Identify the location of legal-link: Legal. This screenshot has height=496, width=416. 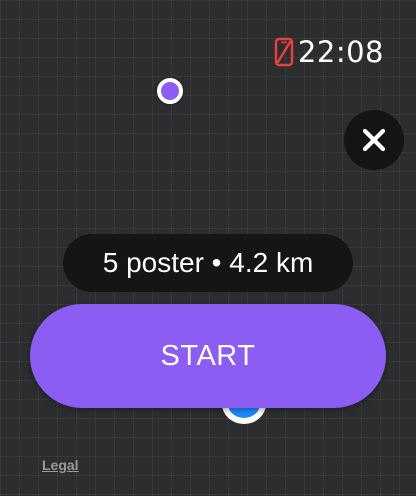
(60, 465).